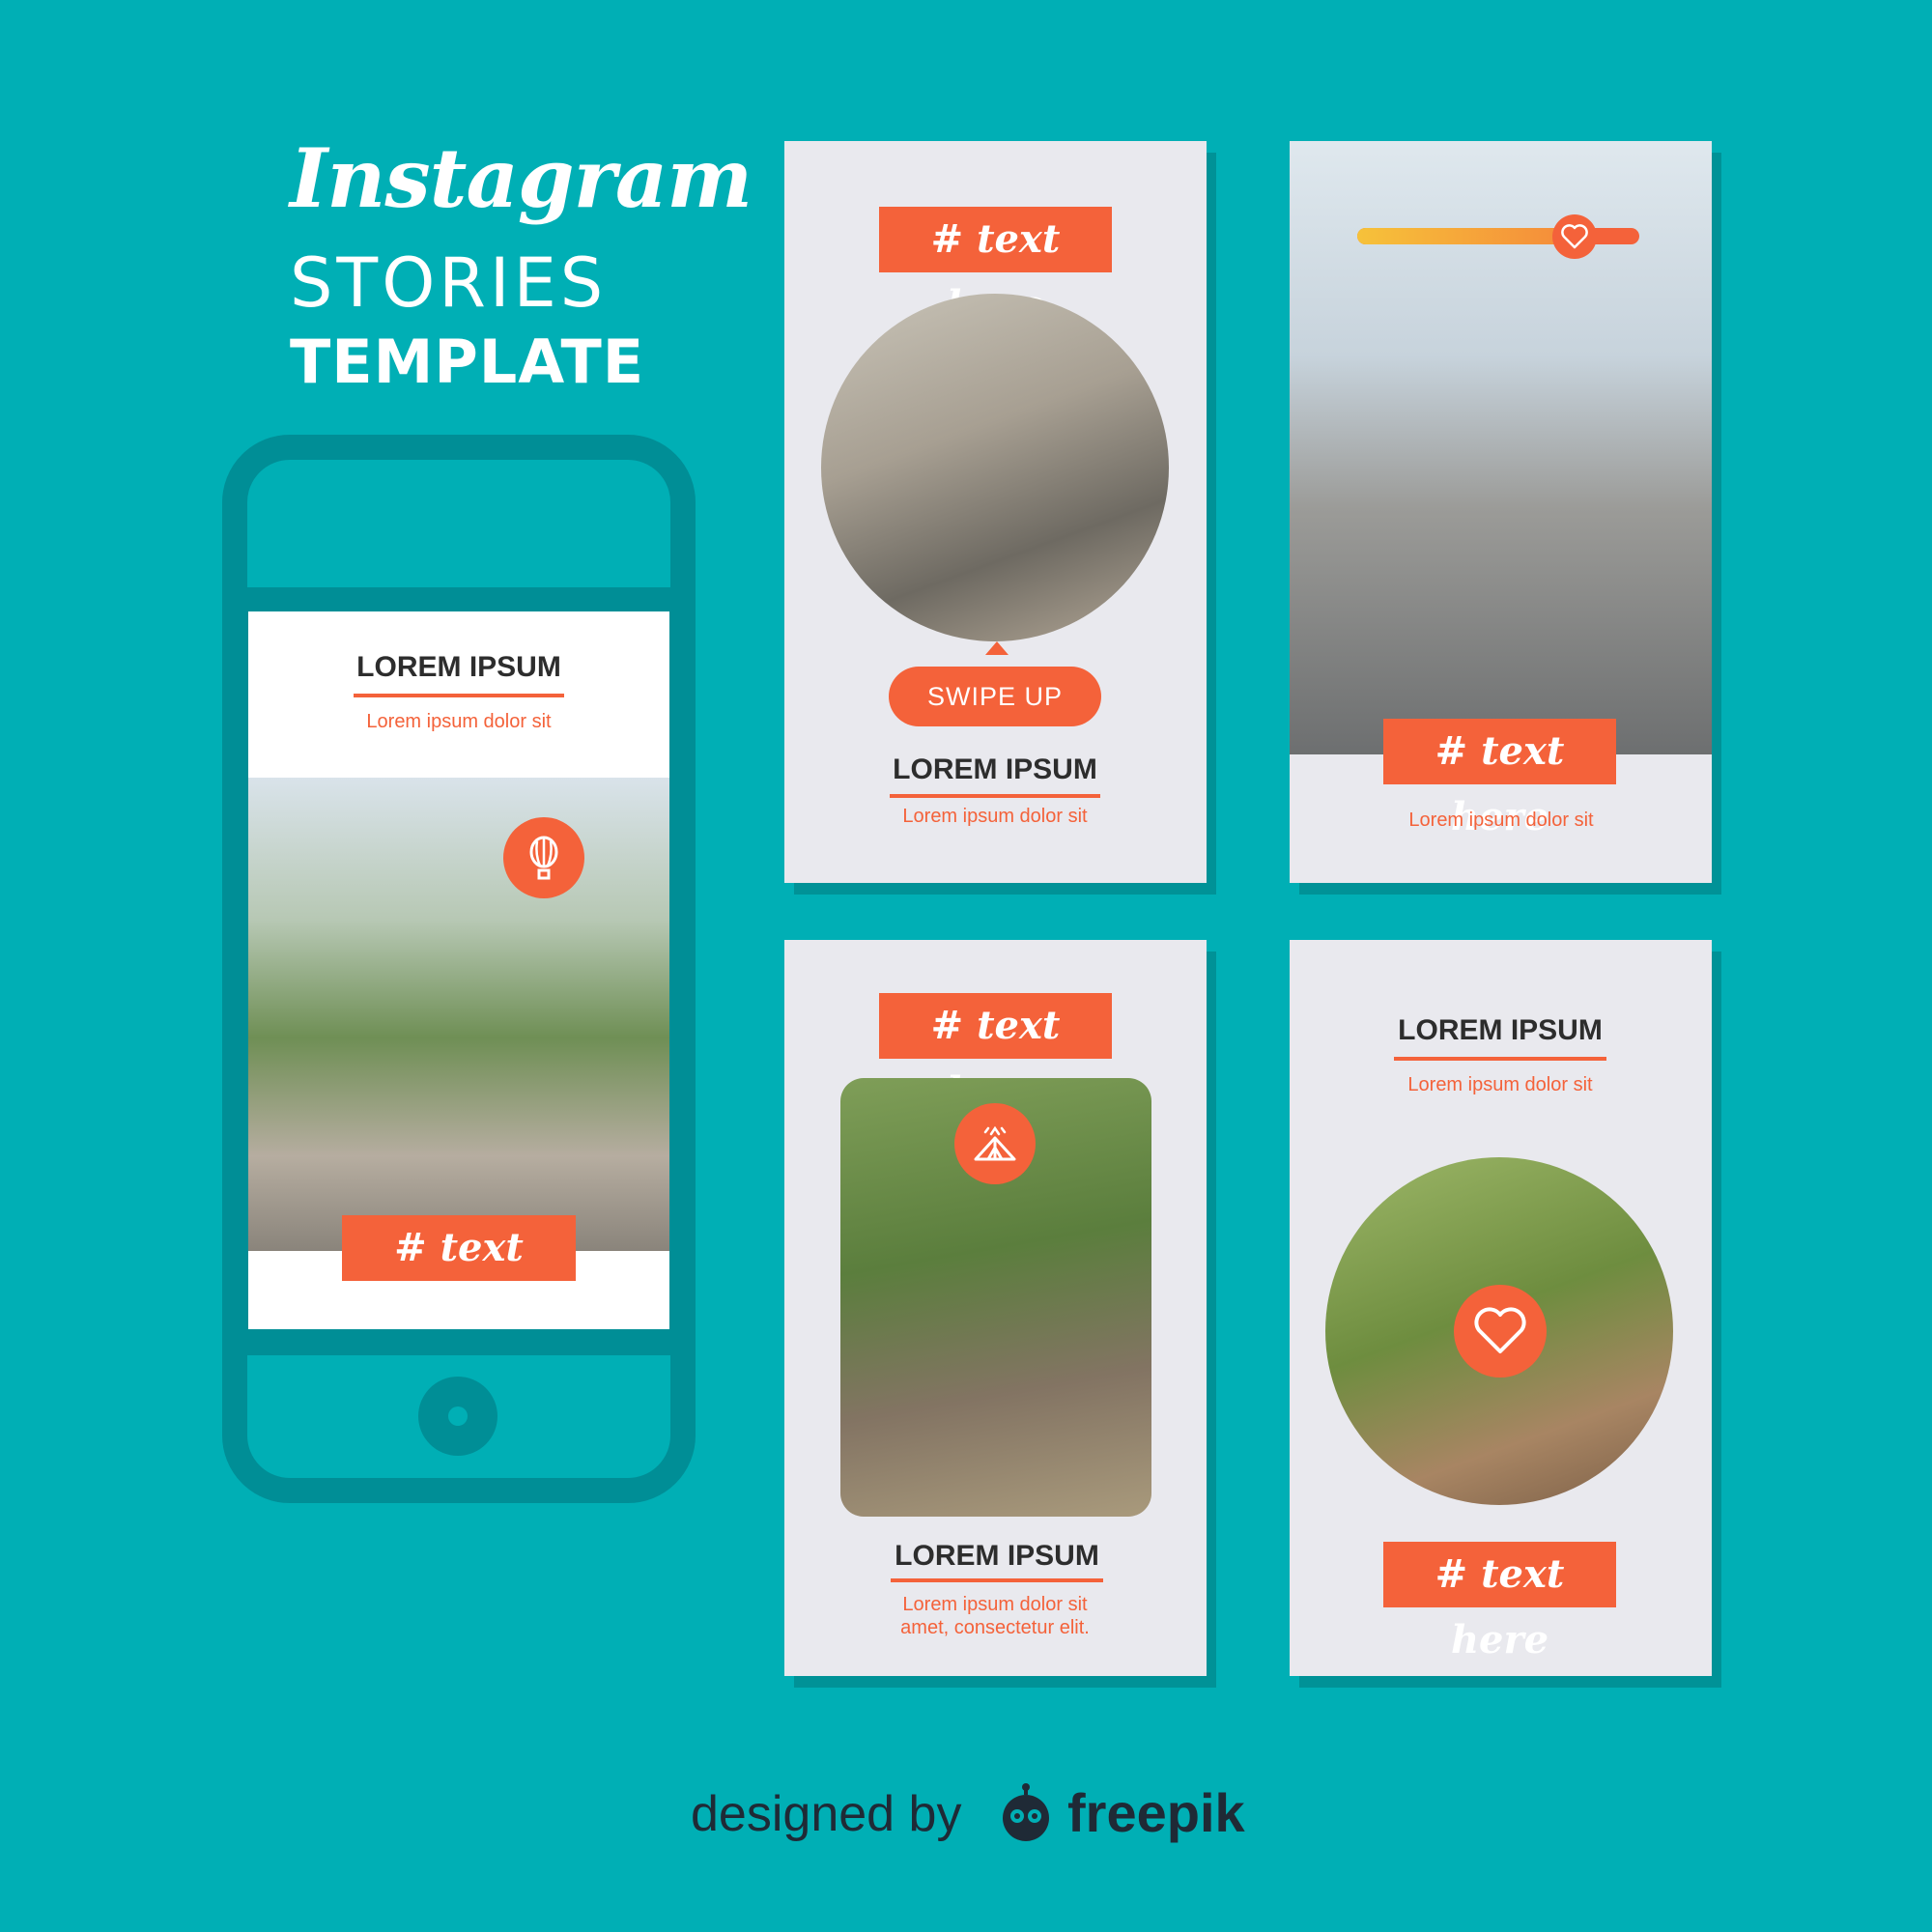  I want to click on card4-heading-underline, so click(1500, 1059).